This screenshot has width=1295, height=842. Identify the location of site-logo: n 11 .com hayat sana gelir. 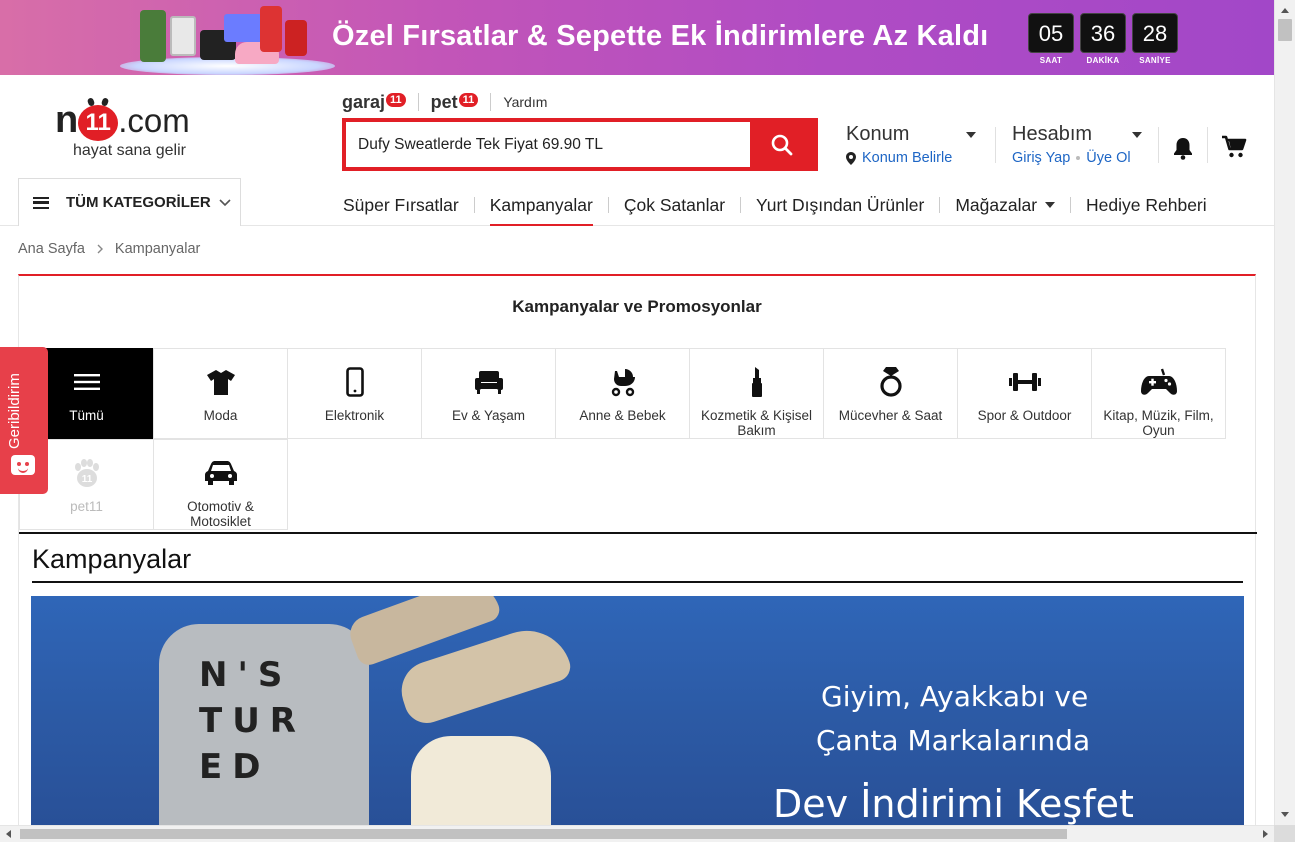
(135, 129).